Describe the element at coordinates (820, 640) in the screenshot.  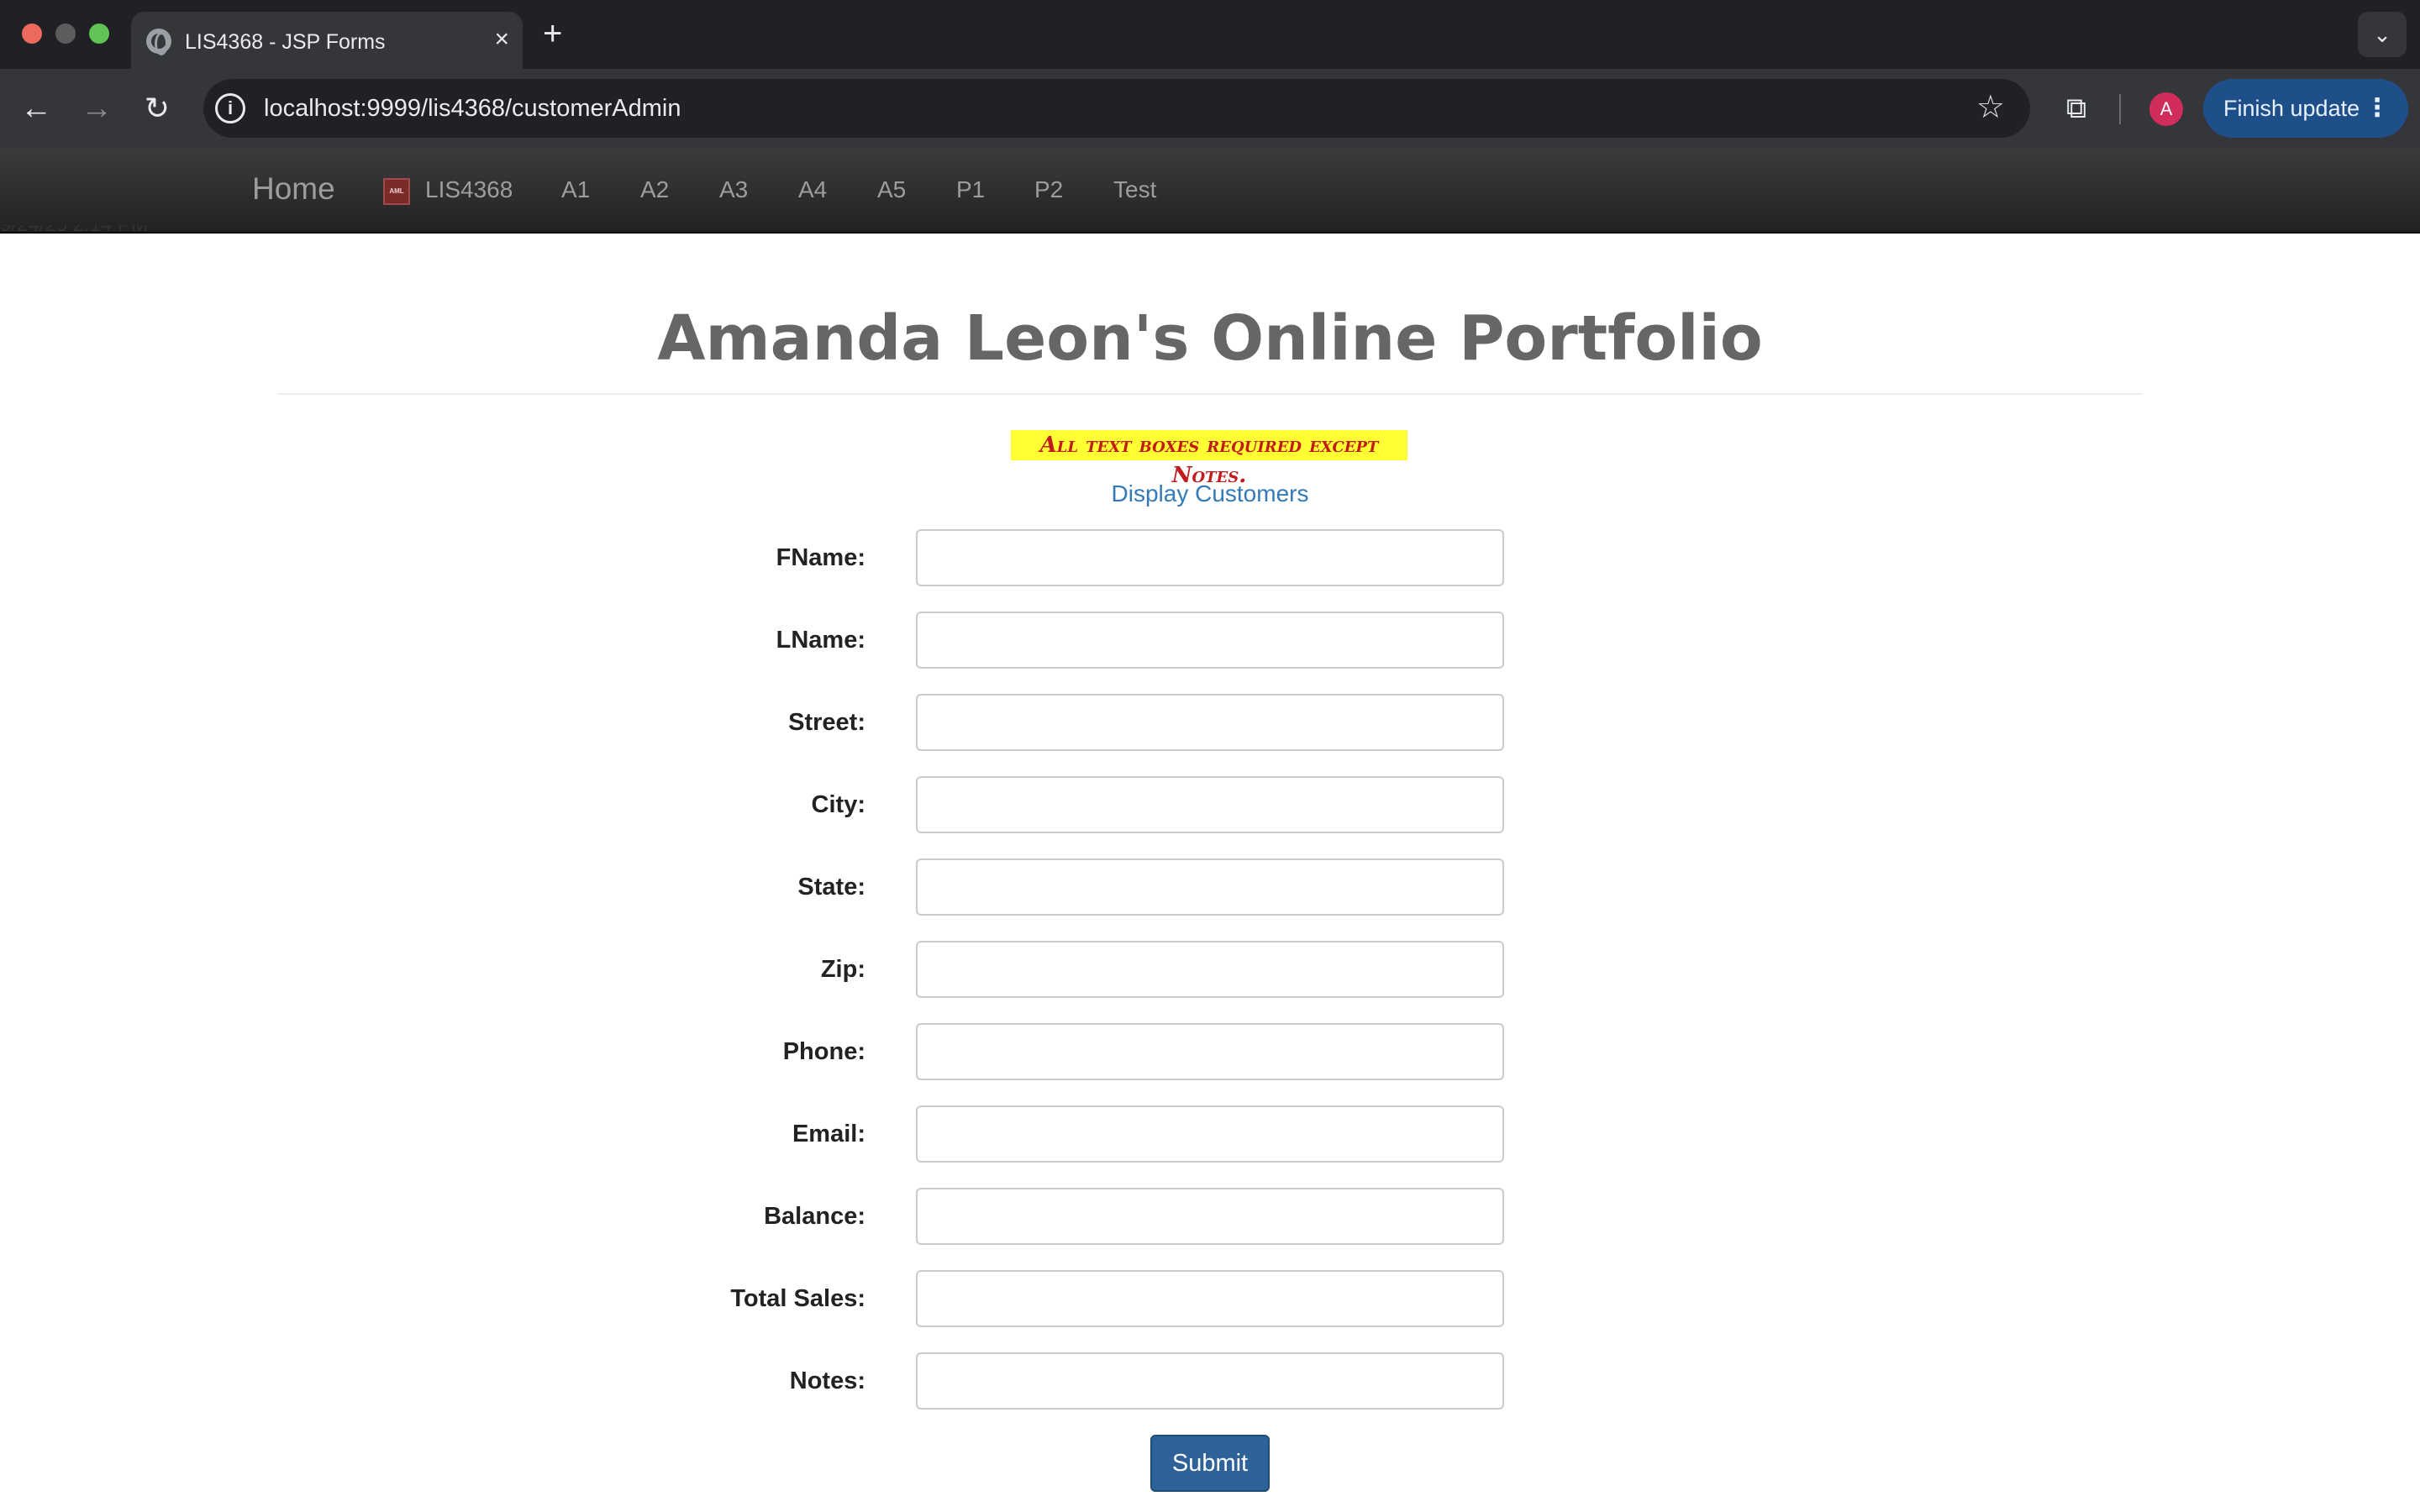
I see `lname-label: LName:` at that location.